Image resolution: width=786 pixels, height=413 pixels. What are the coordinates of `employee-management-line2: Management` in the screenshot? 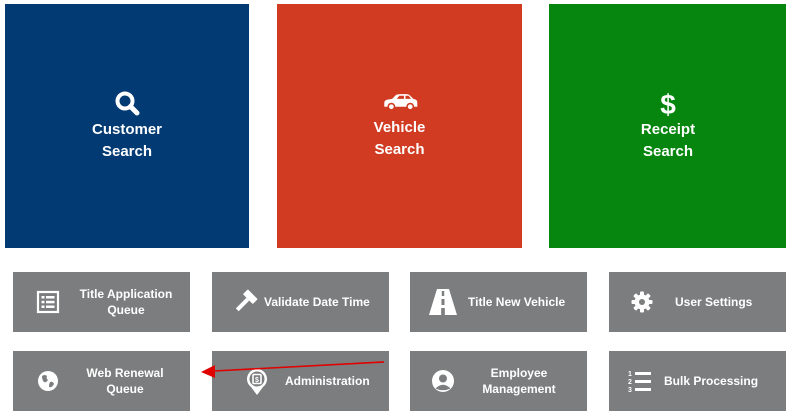 It's located at (519, 389).